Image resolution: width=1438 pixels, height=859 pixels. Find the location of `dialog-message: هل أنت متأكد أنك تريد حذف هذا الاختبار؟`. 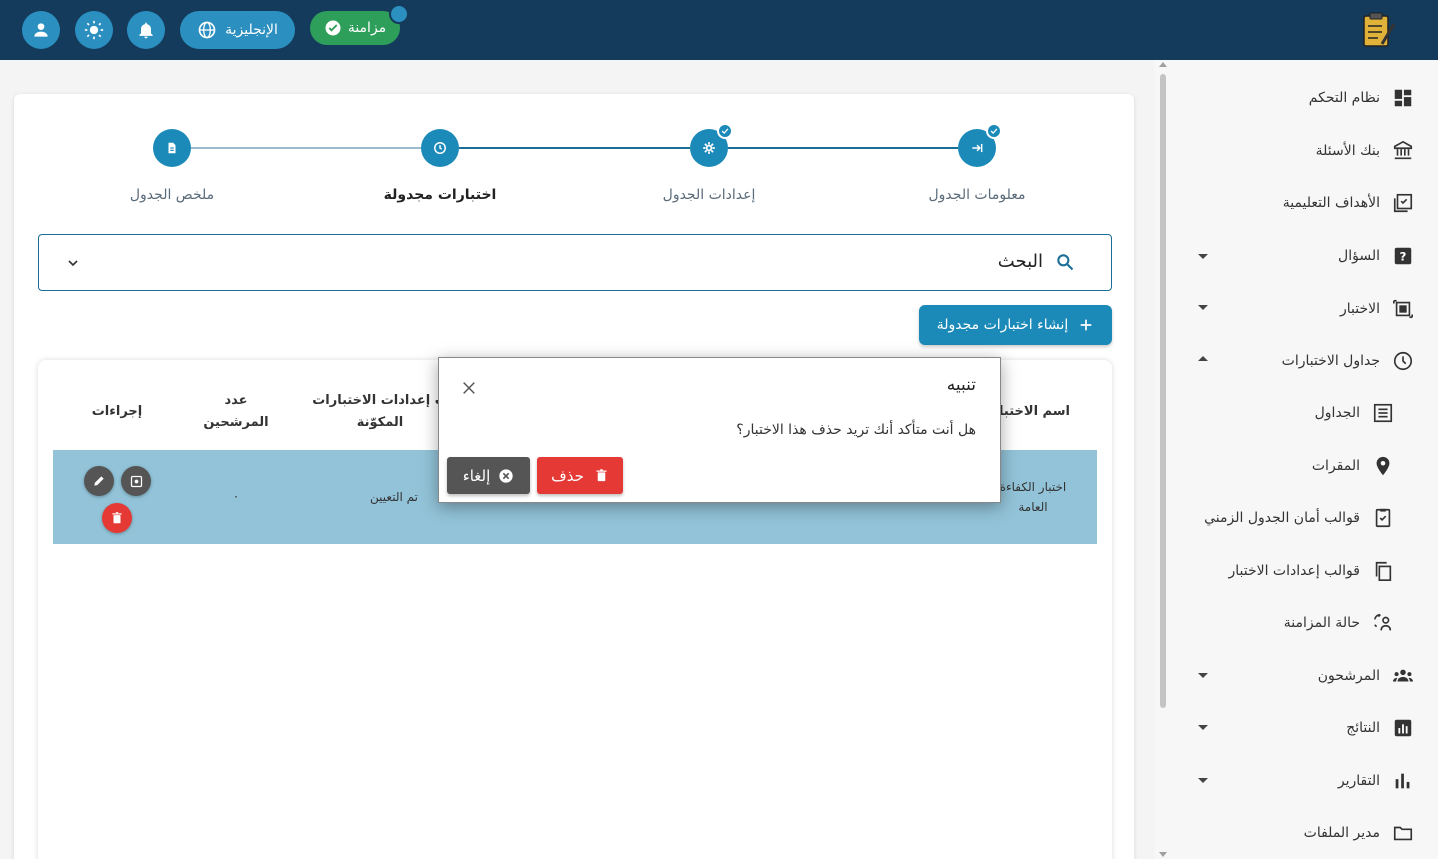

dialog-message: هل أنت متأكد أنك تريد حذف هذا الاختبار؟ is located at coordinates (856, 430).